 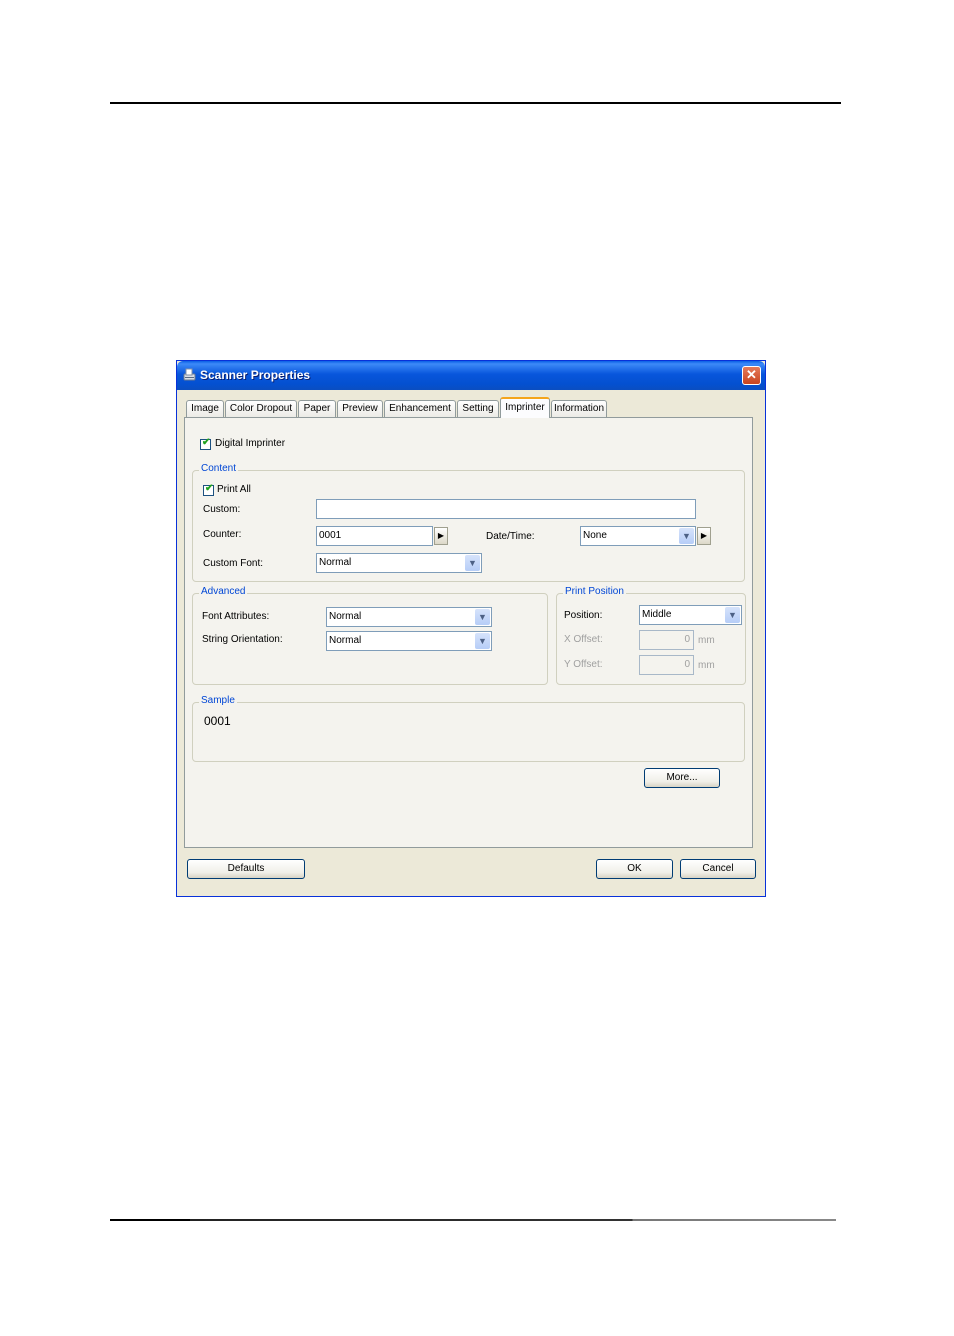 I want to click on digital-imprinter-label: Digital Imprinter, so click(x=250, y=443).